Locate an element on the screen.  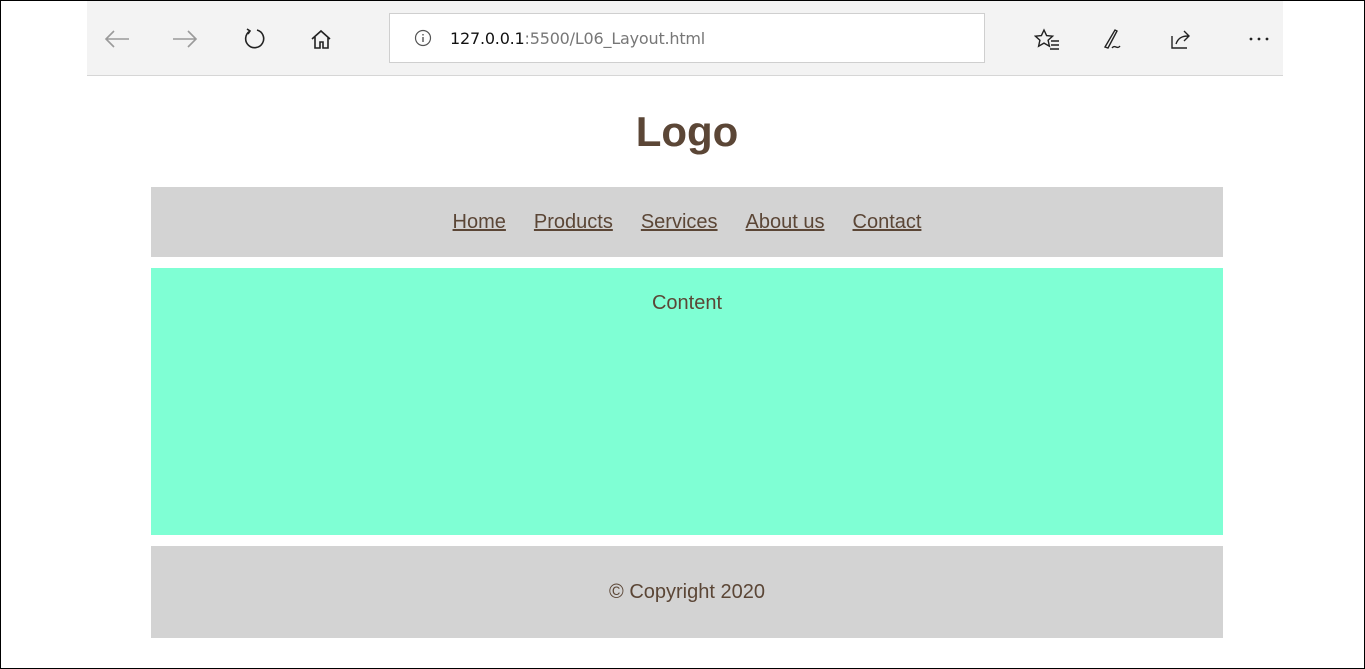
pen-icon is located at coordinates (1112, 39).